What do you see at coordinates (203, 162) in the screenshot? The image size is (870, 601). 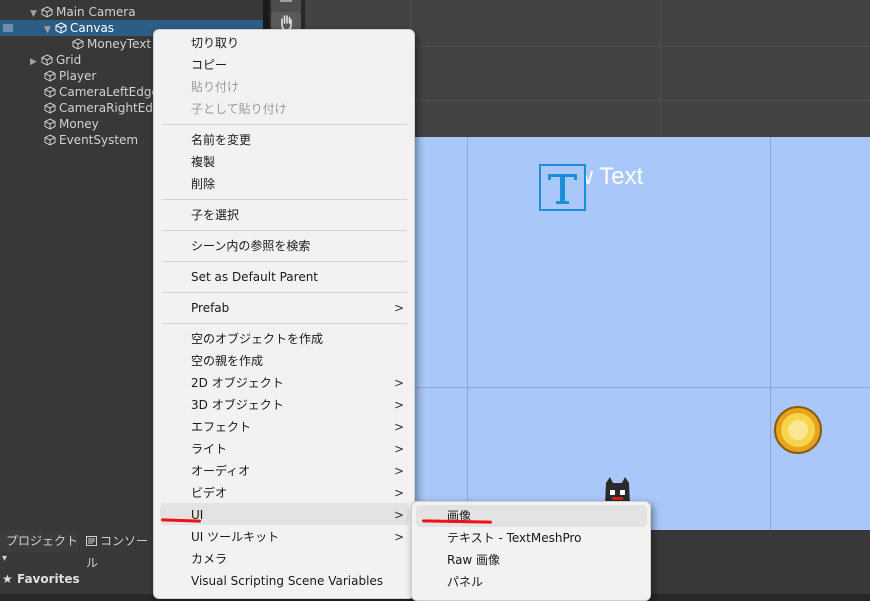 I see `menu-item: 複製` at bounding box center [203, 162].